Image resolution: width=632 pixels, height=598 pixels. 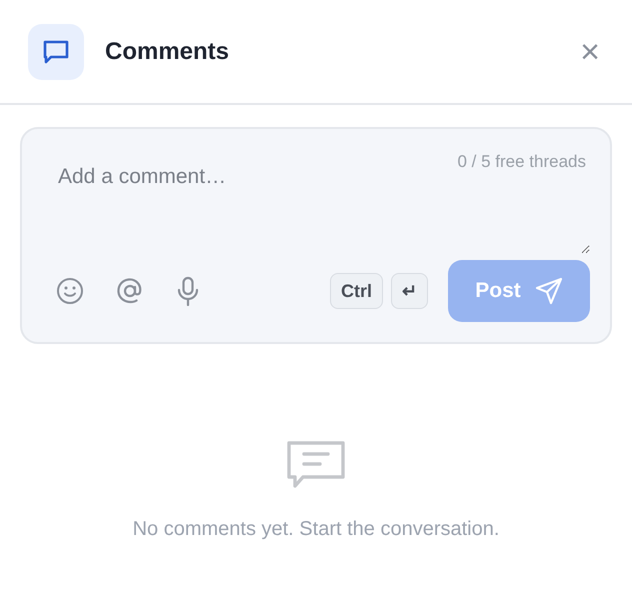 What do you see at coordinates (56, 52) in the screenshot?
I see `comment-icon` at bounding box center [56, 52].